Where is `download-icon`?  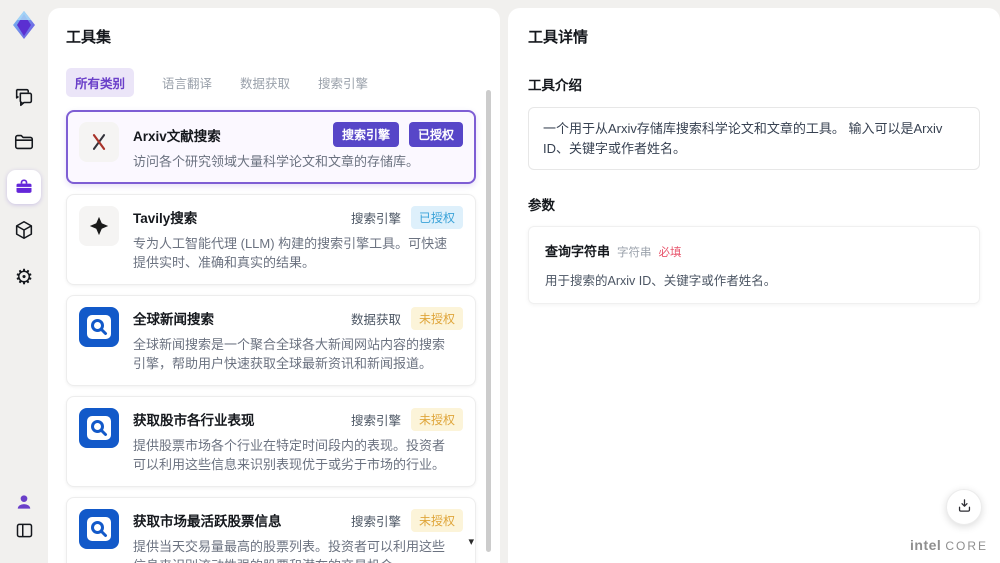
download-icon is located at coordinates (964, 507).